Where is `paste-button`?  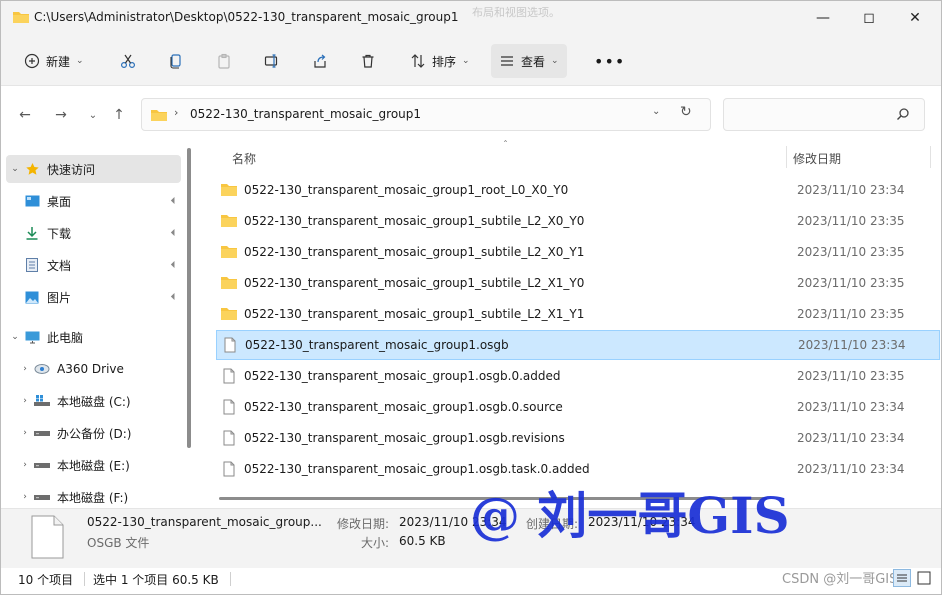
paste-button is located at coordinates (224, 61).